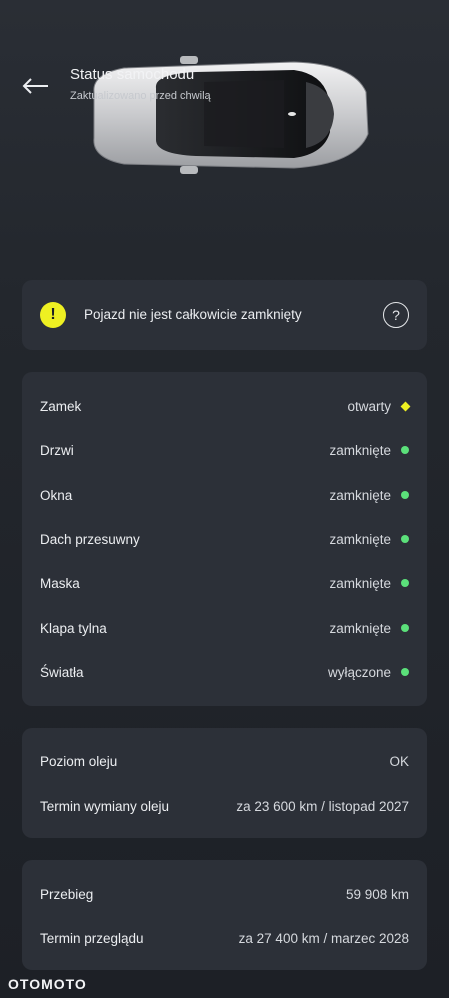 The width and height of the screenshot is (449, 998). What do you see at coordinates (224, 450) in the screenshot?
I see `status-row-doors: Drzwi zamknięte` at bounding box center [224, 450].